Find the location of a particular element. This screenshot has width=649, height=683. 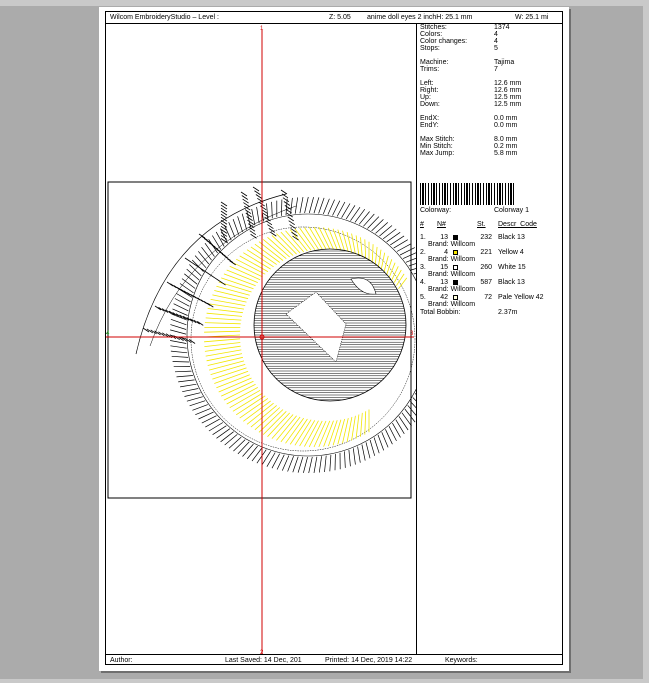

stat-label: Color changes: is located at coordinates (444, 41).